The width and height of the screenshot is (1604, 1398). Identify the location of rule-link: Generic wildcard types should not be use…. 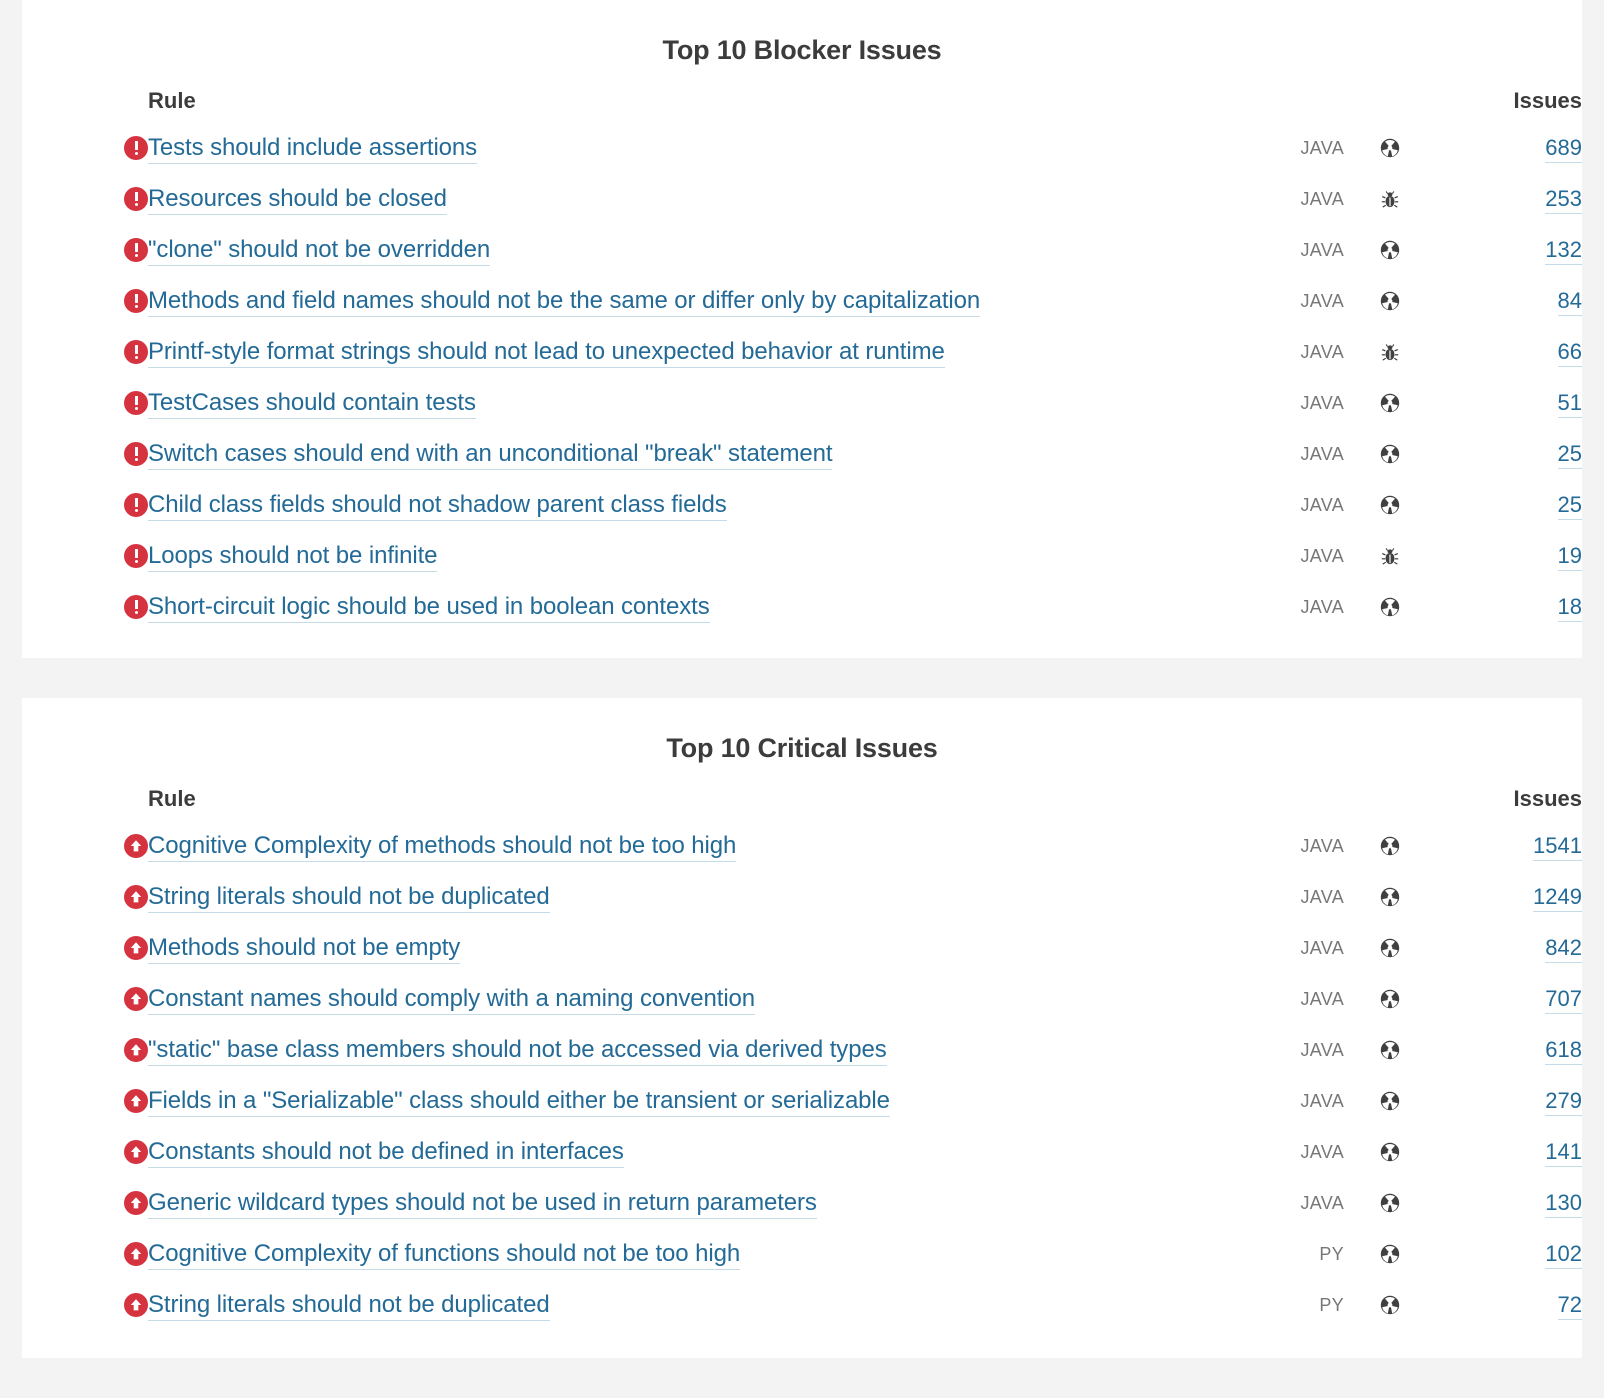
(482, 1204).